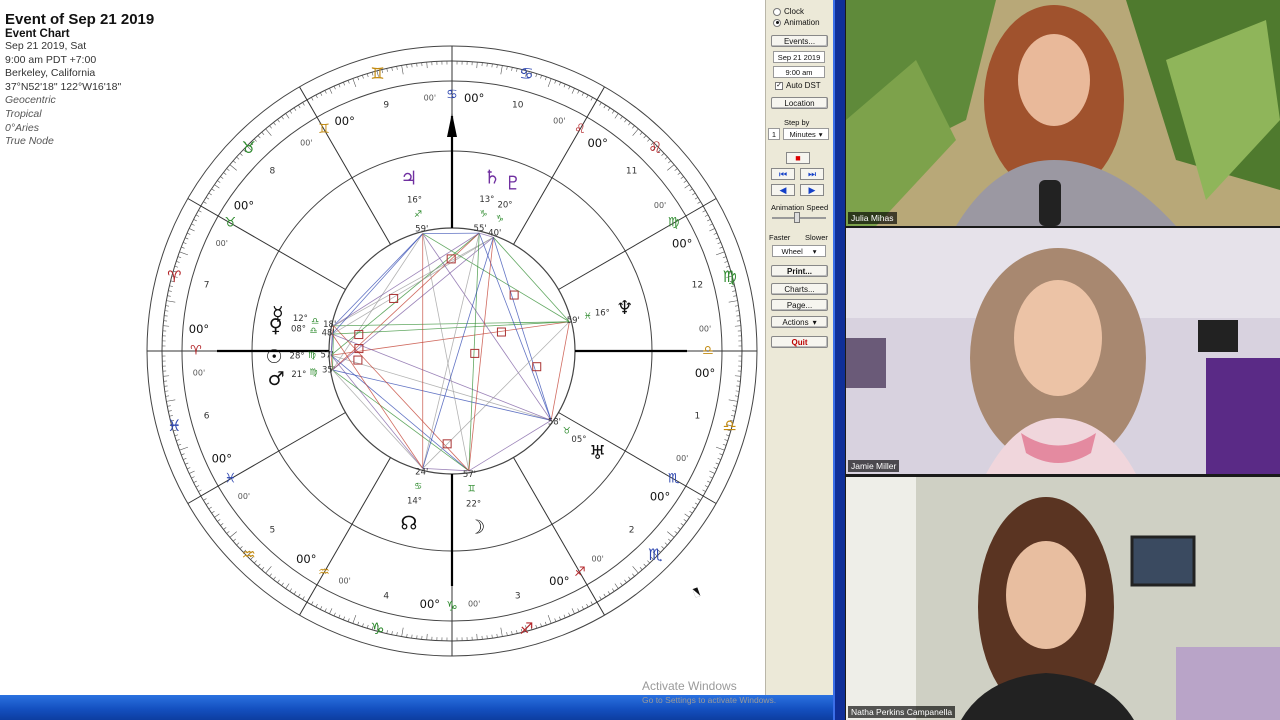 This screenshot has height=720, width=1280. What do you see at coordinates (799, 322) in the screenshot?
I see `actions-button: Actions ▾` at bounding box center [799, 322].